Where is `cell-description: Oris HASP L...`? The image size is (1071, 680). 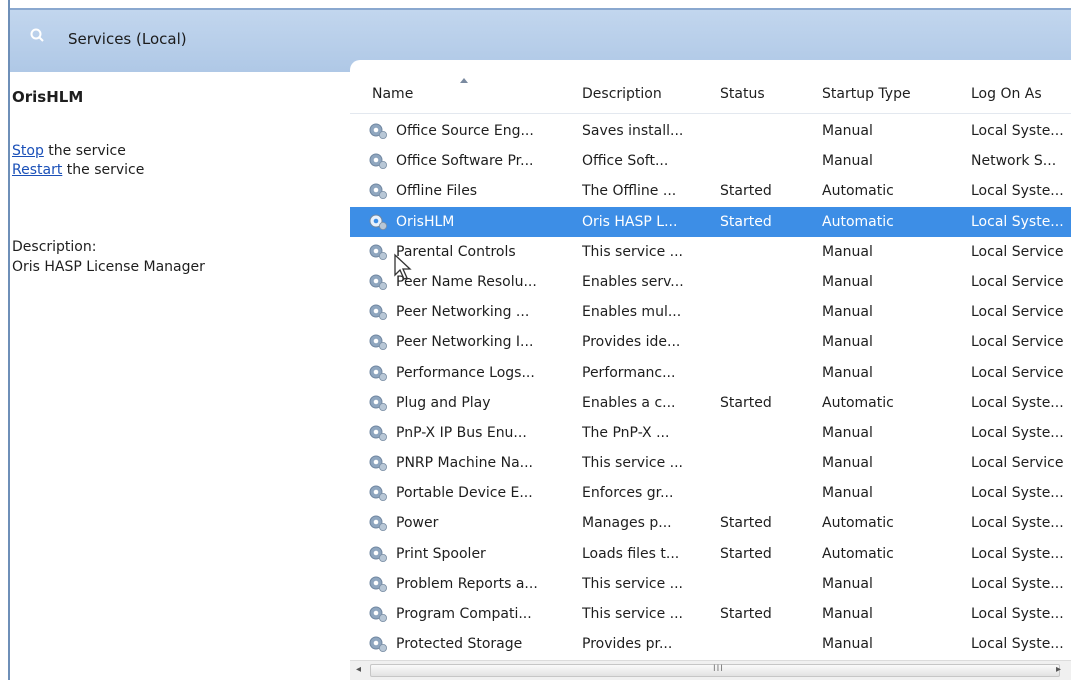
cell-description: Oris HASP L... is located at coordinates (630, 221).